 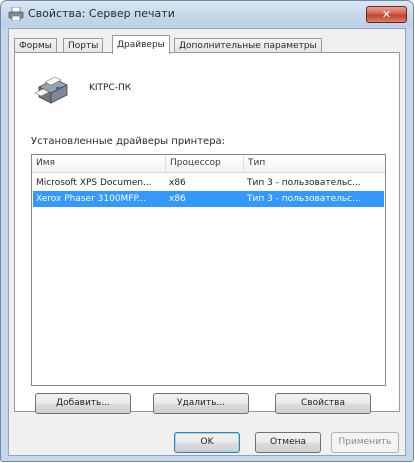 I want to click on close-icon: ✕, so click(x=386, y=14).